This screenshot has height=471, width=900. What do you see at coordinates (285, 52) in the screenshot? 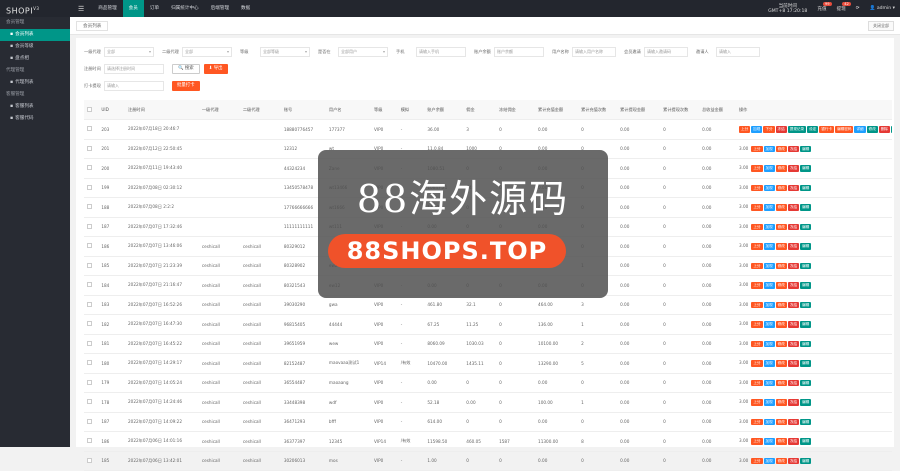
I see `filter-field-2: 全部等级` at bounding box center [285, 52].